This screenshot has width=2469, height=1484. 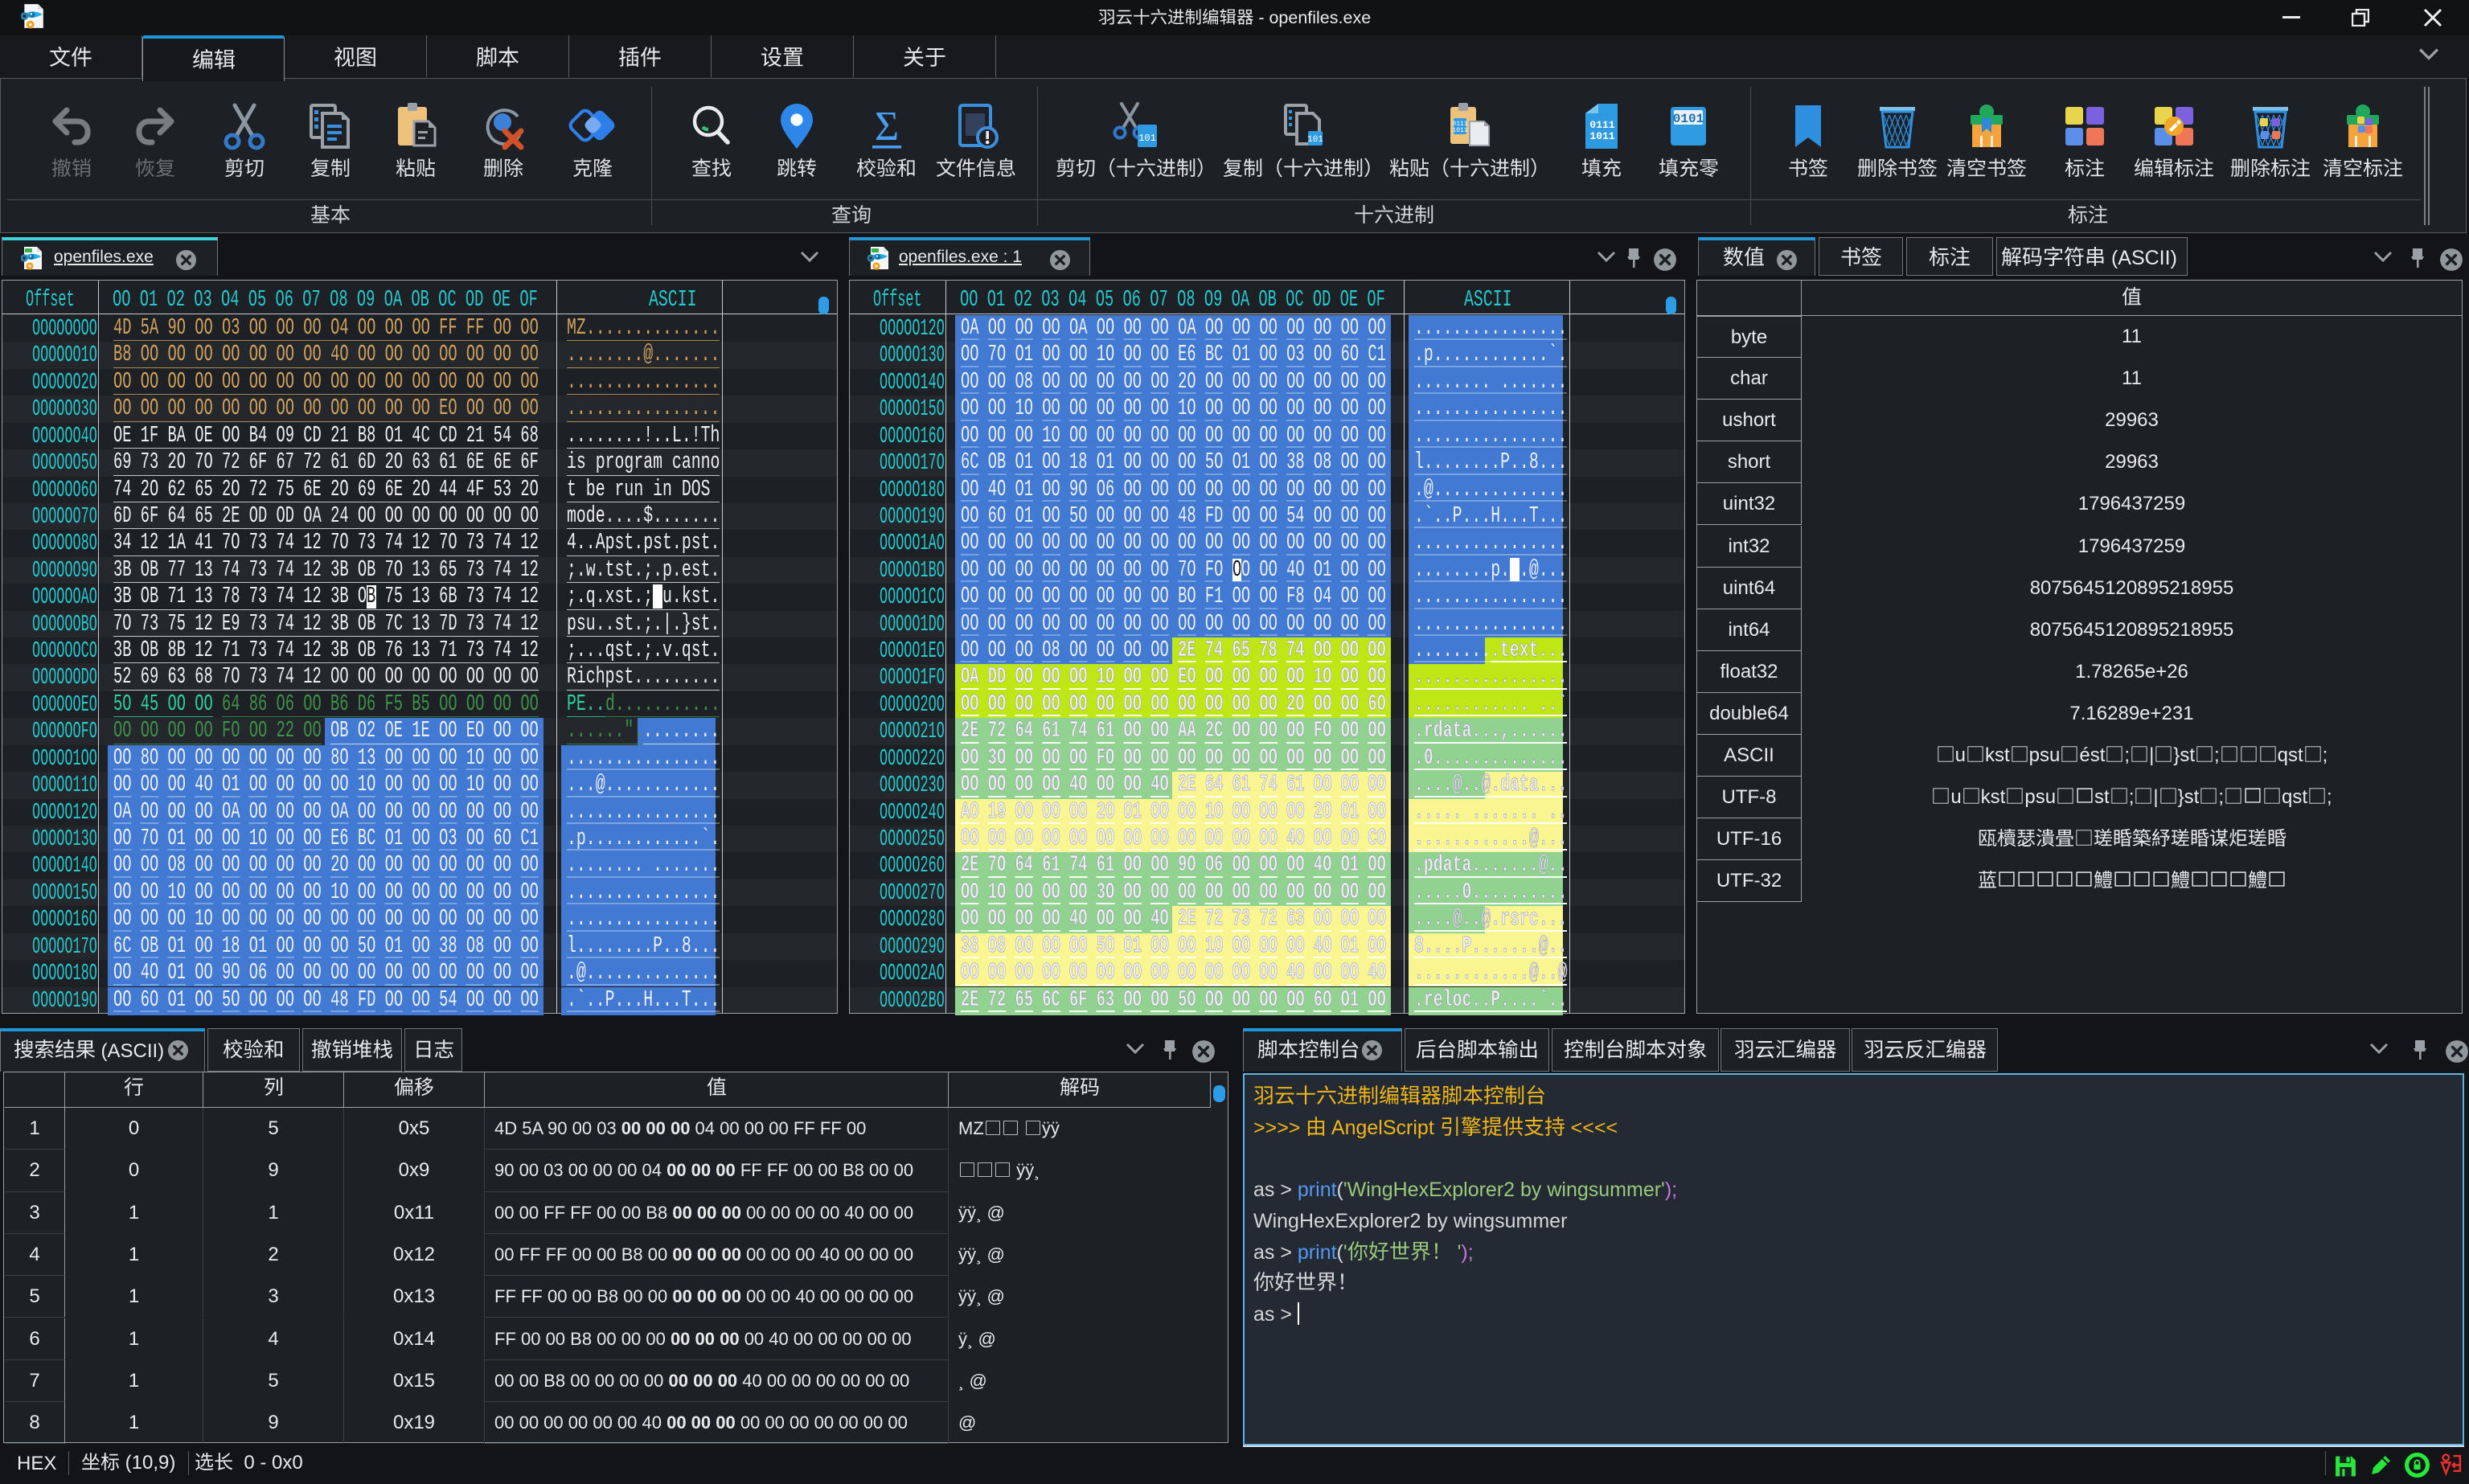 What do you see at coordinates (887, 127) in the screenshot?
I see `svg-text: Σ` at bounding box center [887, 127].